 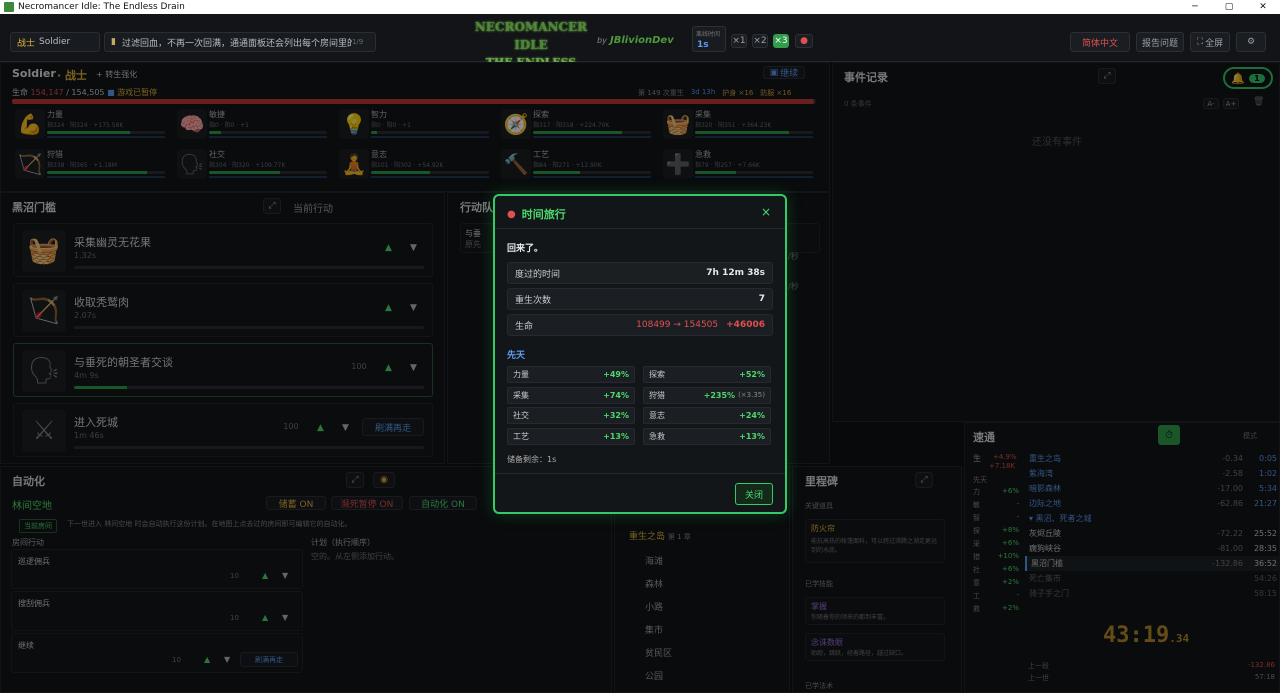 I want to click on hint-text: 过滤回血，不再一次回满，通通面板还会列出每个房间里的, so click(x=236, y=43).